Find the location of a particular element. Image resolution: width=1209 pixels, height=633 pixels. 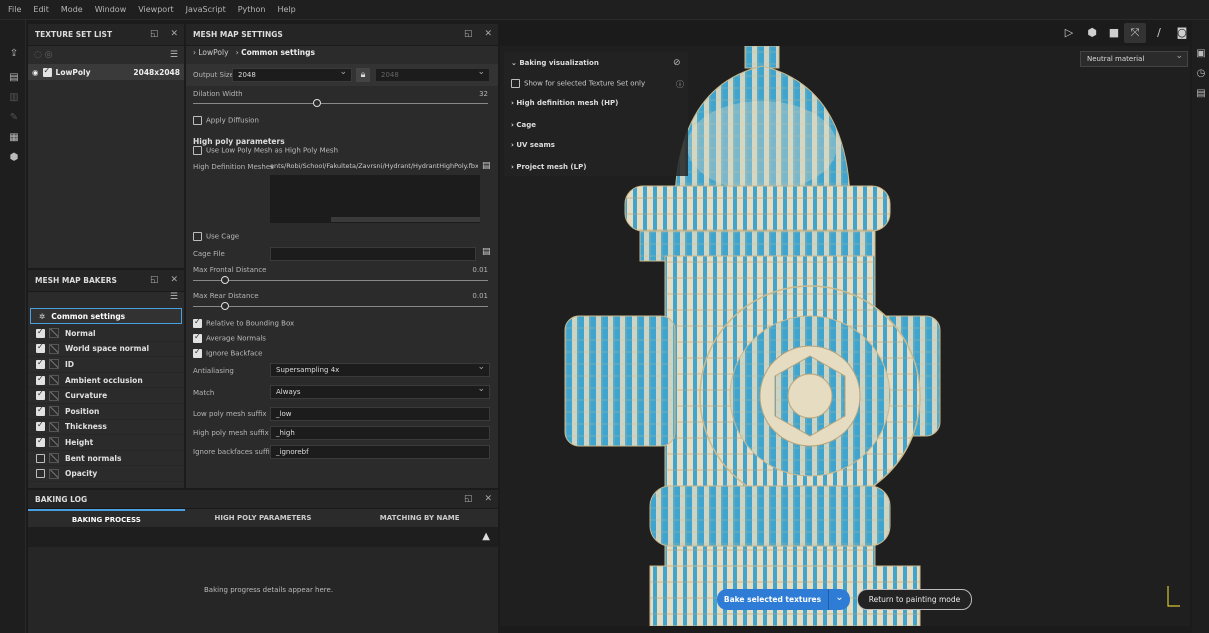

breadcrumb-common: Common settings is located at coordinates (278, 52).